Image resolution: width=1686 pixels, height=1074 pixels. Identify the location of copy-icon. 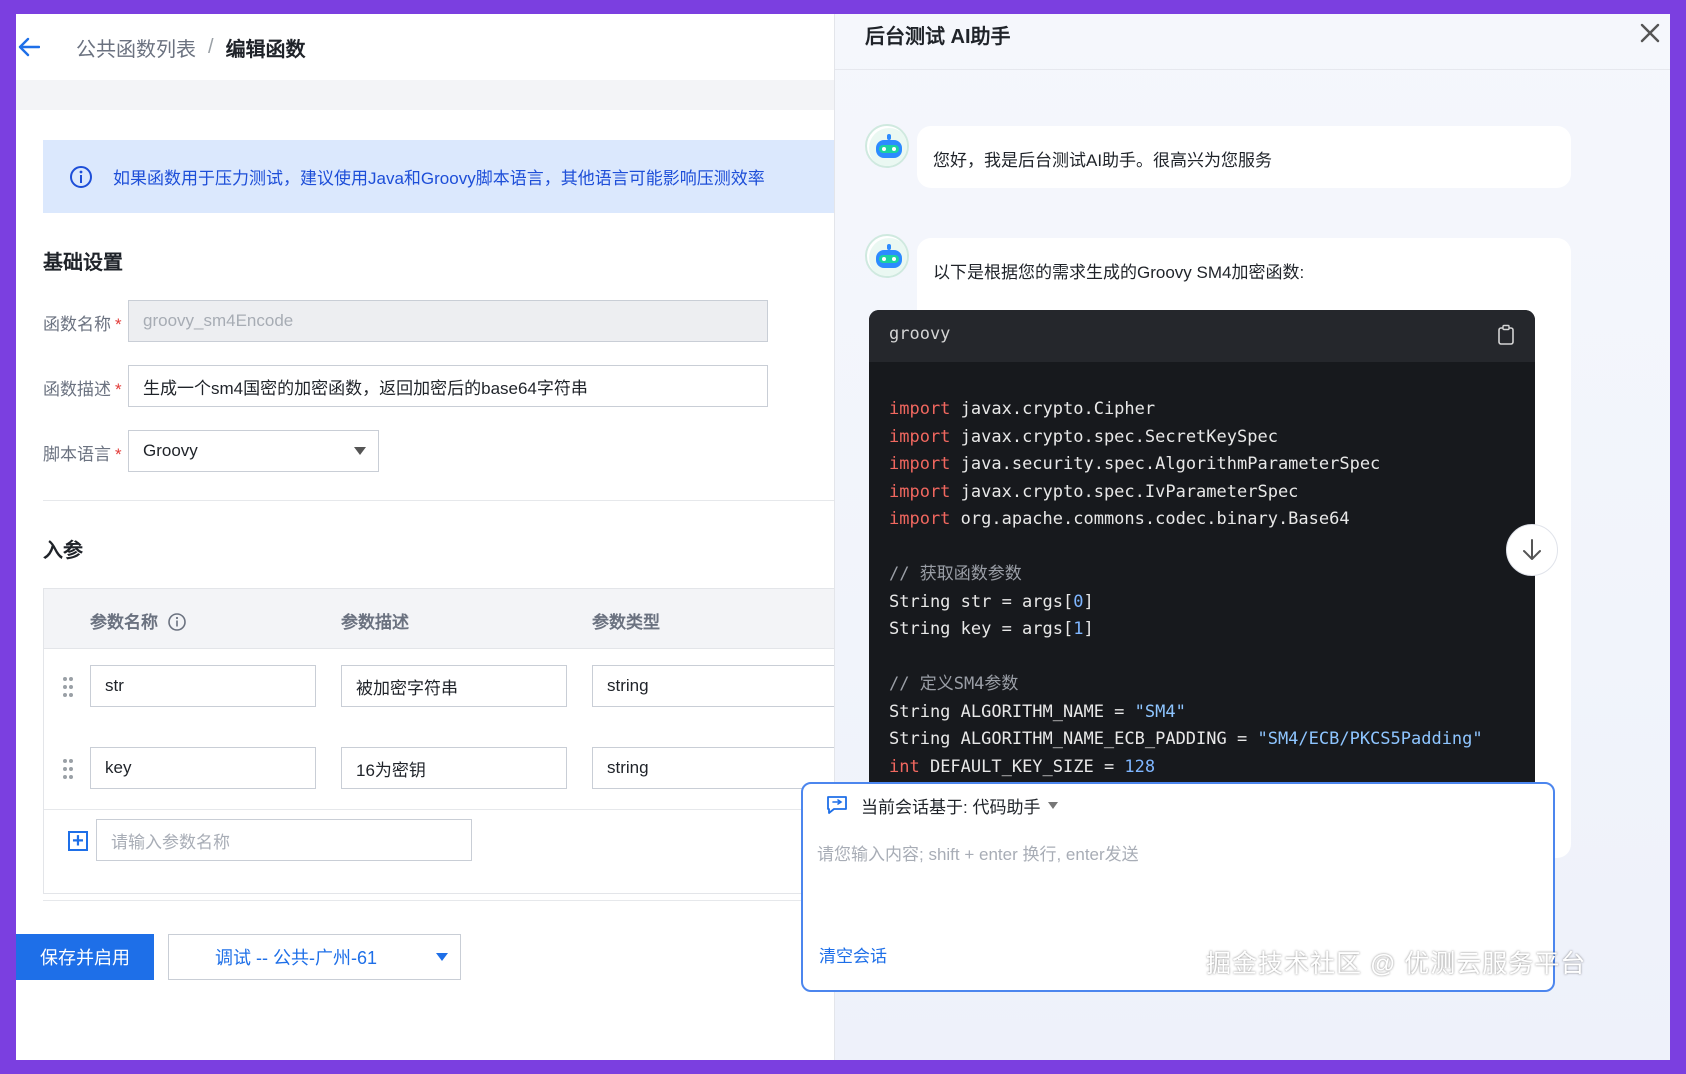
(1506, 335).